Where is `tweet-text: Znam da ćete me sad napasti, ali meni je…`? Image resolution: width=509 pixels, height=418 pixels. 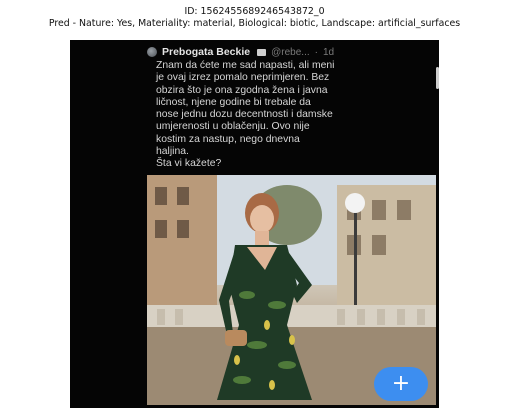 tweet-text: Znam da ćete me sad napasti, ali meni je… is located at coordinates (245, 115).